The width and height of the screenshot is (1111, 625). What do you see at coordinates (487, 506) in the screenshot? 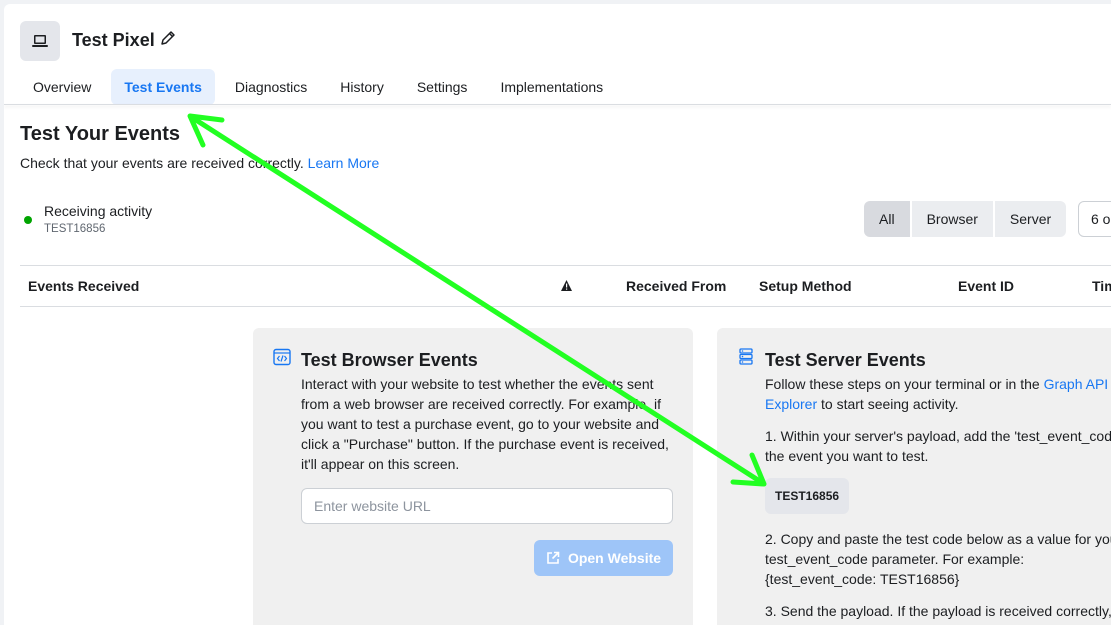
I see `website-url-input` at bounding box center [487, 506].